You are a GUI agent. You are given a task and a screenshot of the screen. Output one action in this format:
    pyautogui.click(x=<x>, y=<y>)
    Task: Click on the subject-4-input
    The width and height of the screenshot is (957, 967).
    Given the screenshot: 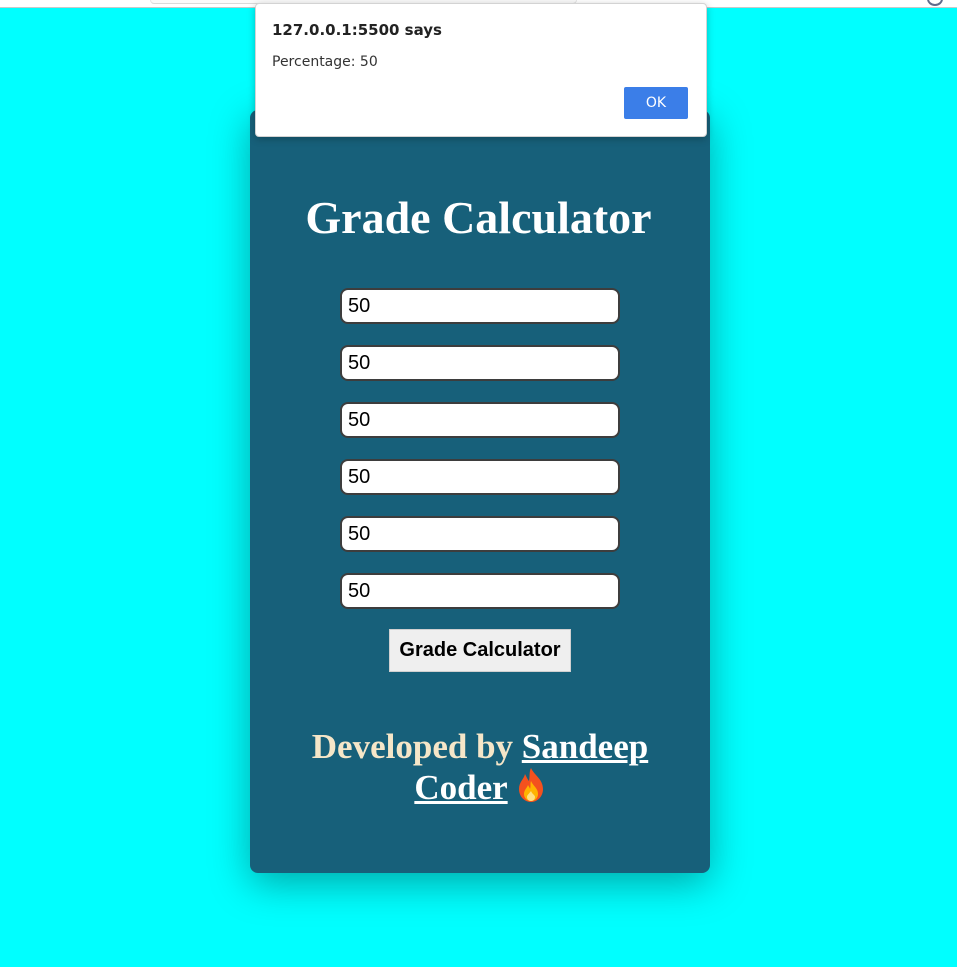 What is the action you would take?
    pyautogui.click(x=480, y=477)
    